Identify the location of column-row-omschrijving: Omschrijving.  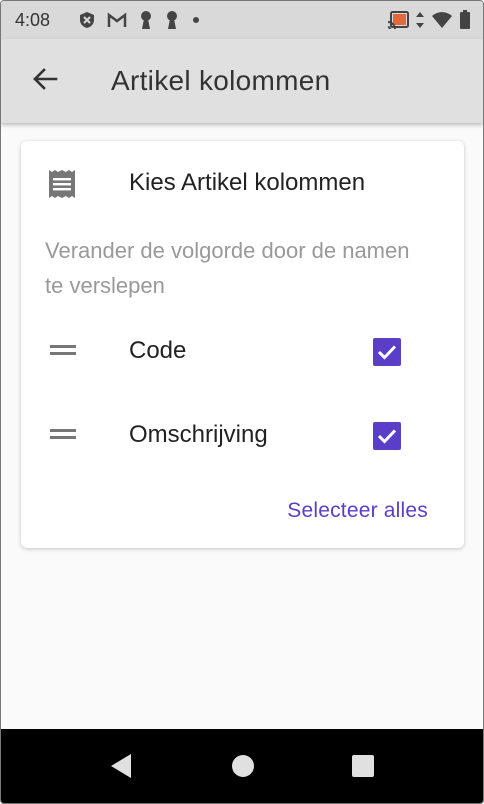
(242, 435).